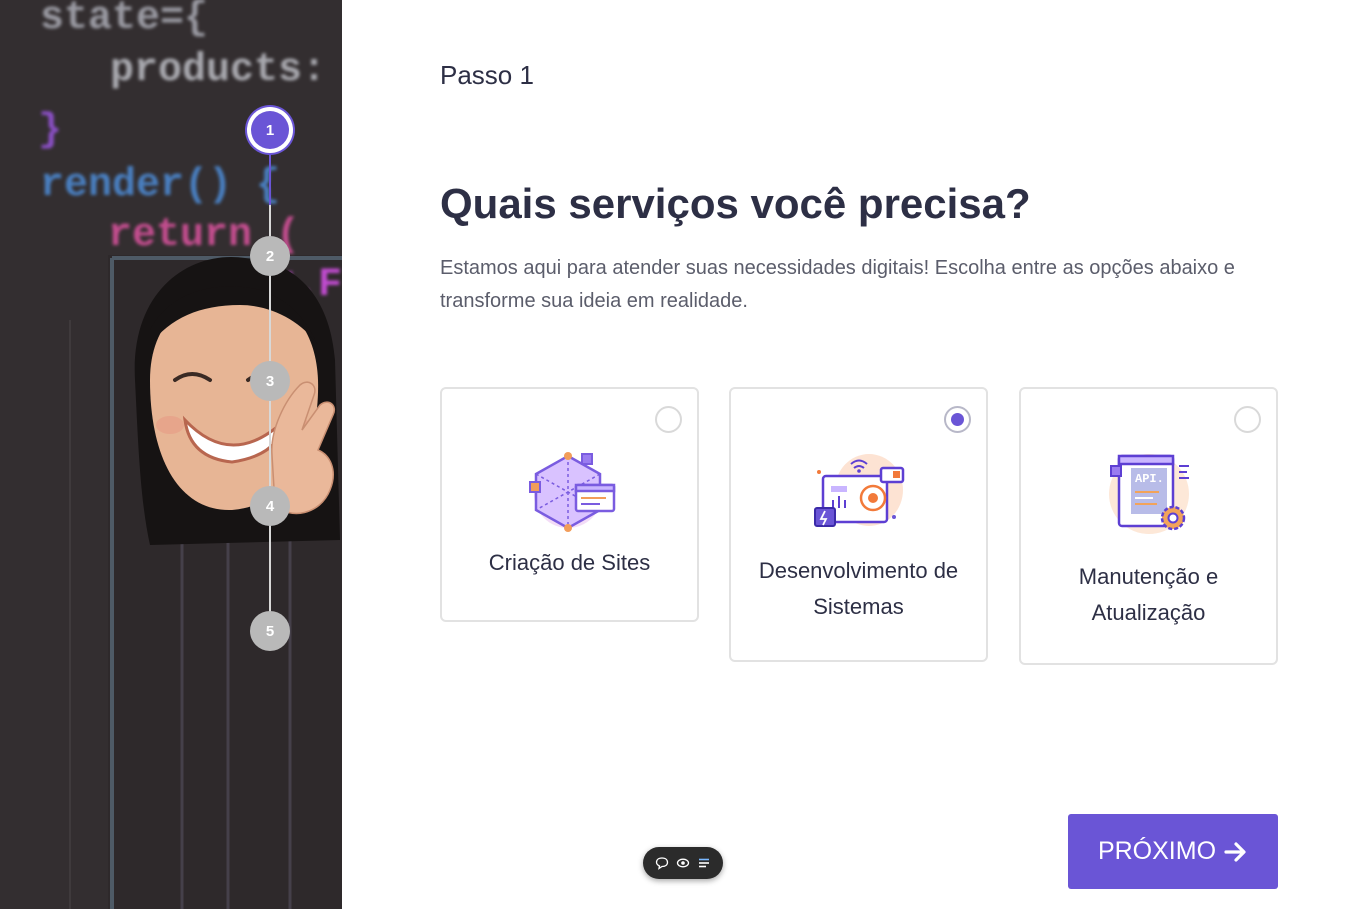 The width and height of the screenshot is (1366, 909). What do you see at coordinates (1148, 594) in the screenshot?
I see `option-label: Manutenção e Atualização` at bounding box center [1148, 594].